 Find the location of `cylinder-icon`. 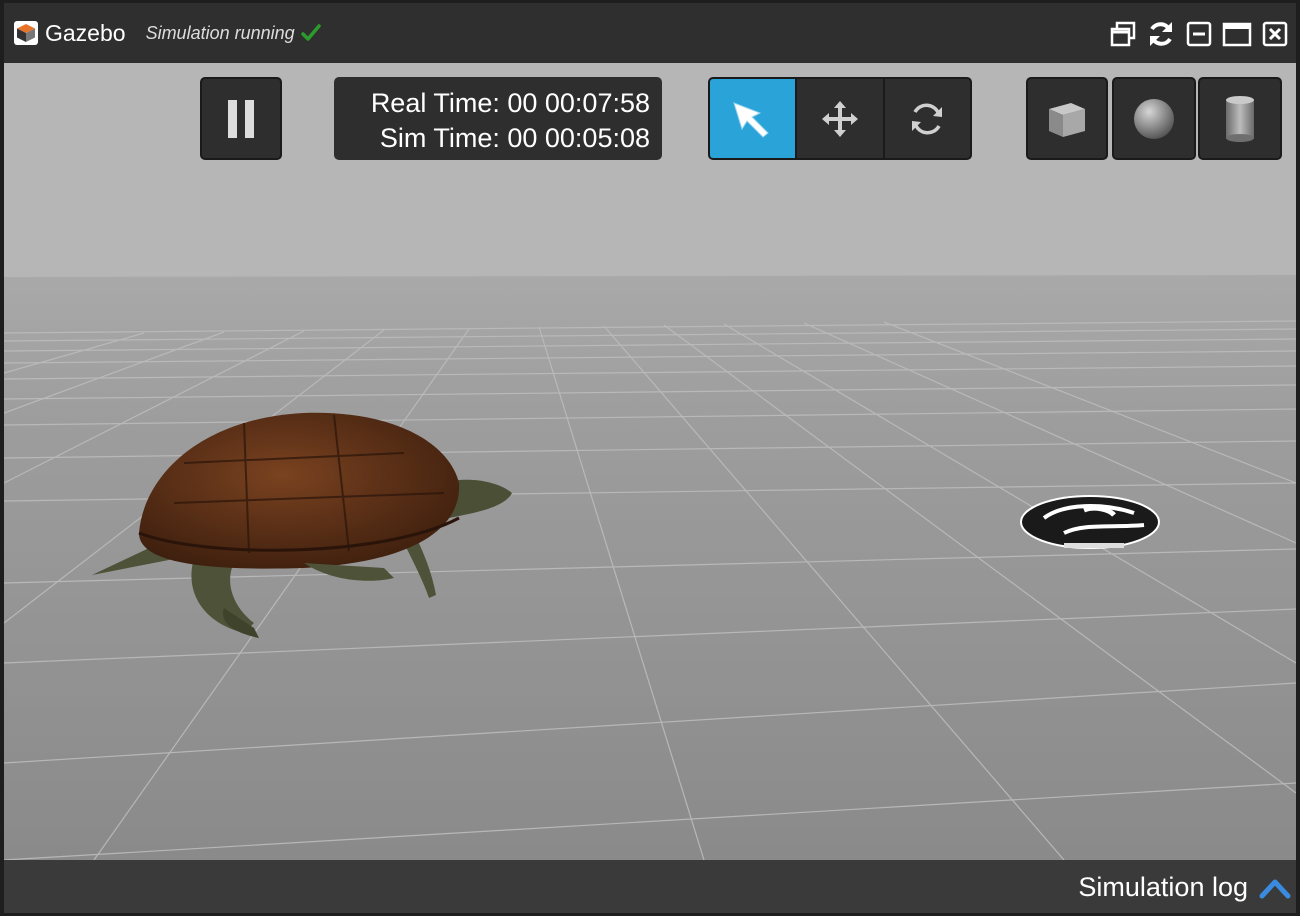

cylinder-icon is located at coordinates (1240, 118).